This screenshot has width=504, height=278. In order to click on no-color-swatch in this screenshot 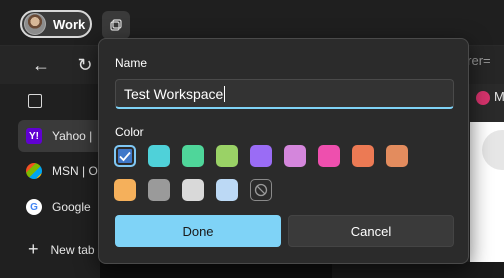, I will do `click(261, 190)`.